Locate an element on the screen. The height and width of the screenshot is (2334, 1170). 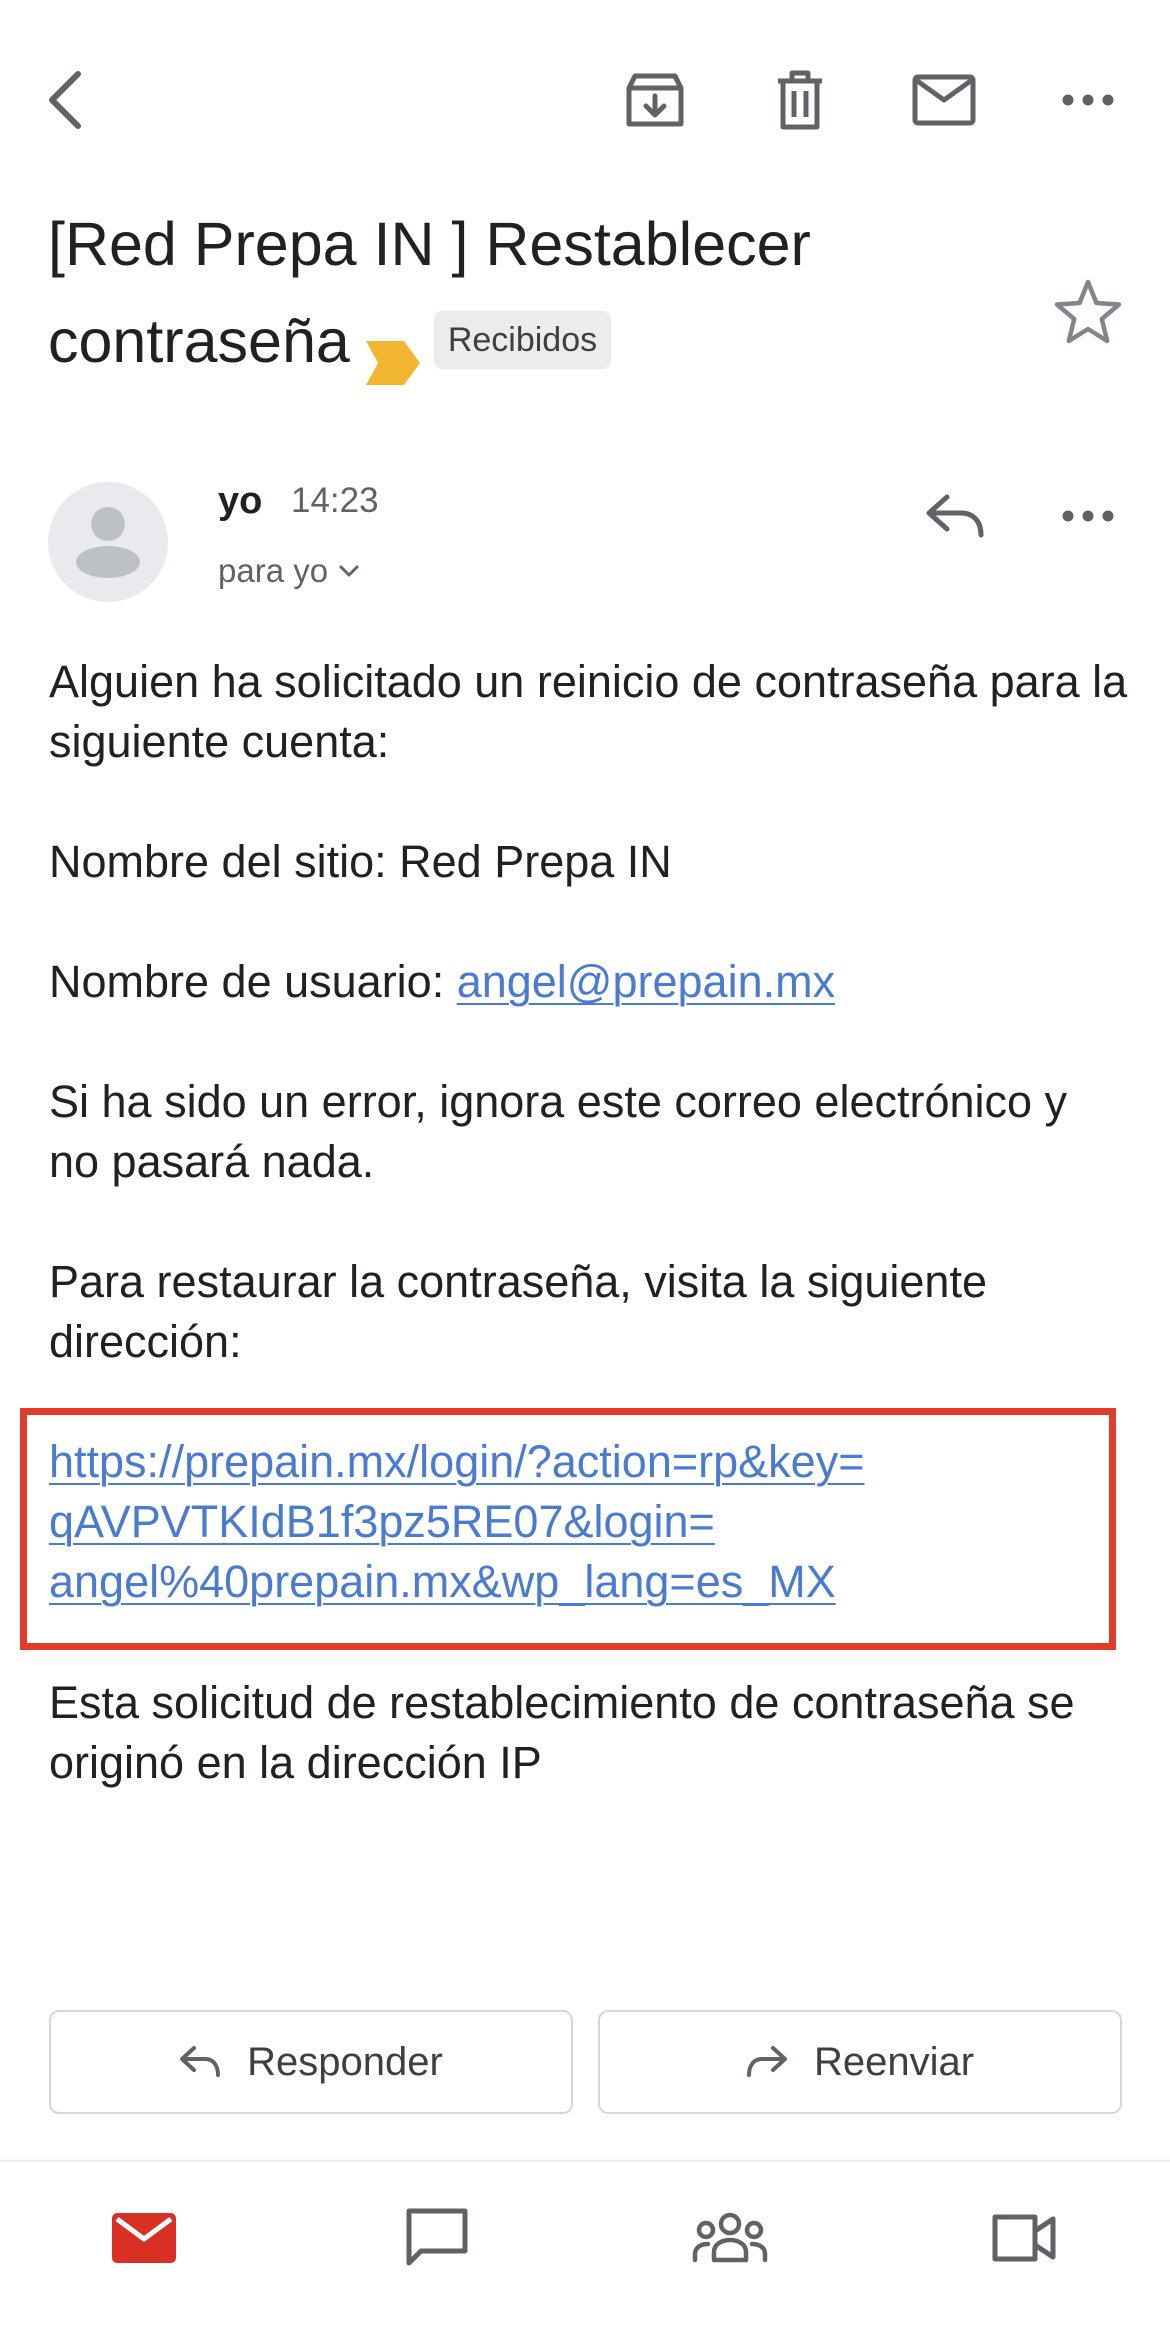
meet-icon is located at coordinates (1024, 2240).